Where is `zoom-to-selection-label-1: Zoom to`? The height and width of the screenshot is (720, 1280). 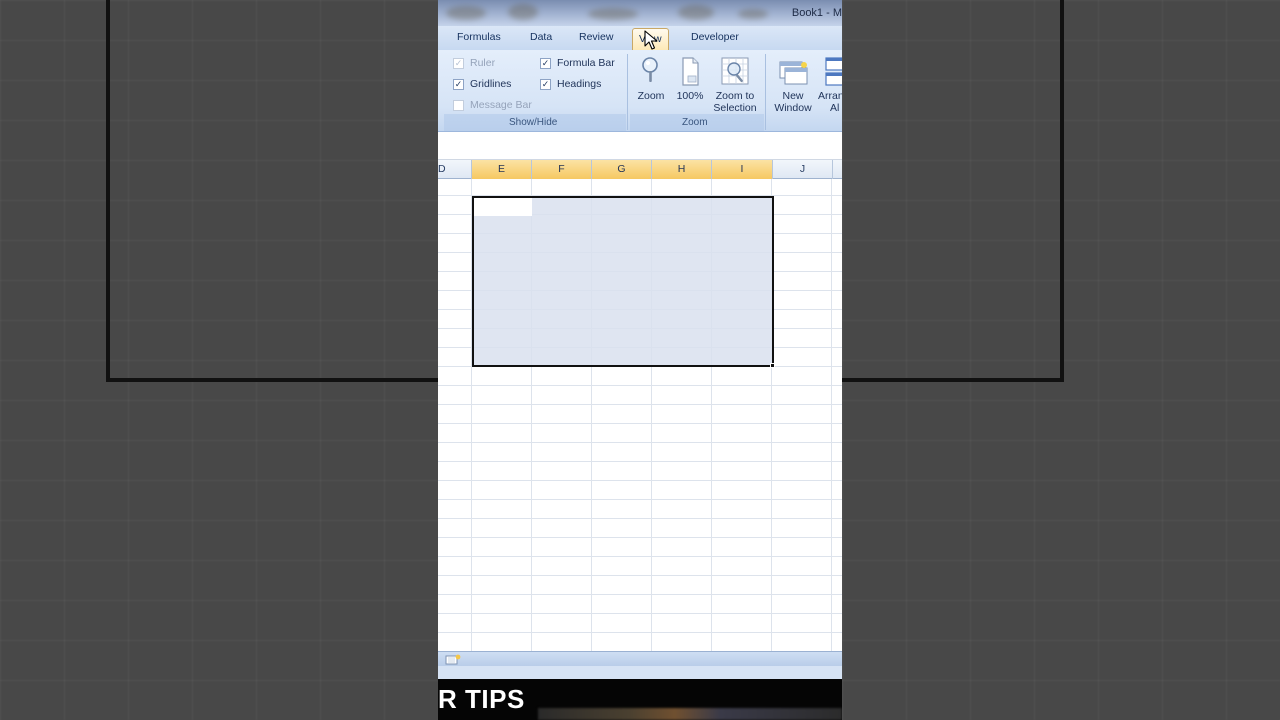
zoom-to-selection-label-1: Zoom to is located at coordinates (735, 96).